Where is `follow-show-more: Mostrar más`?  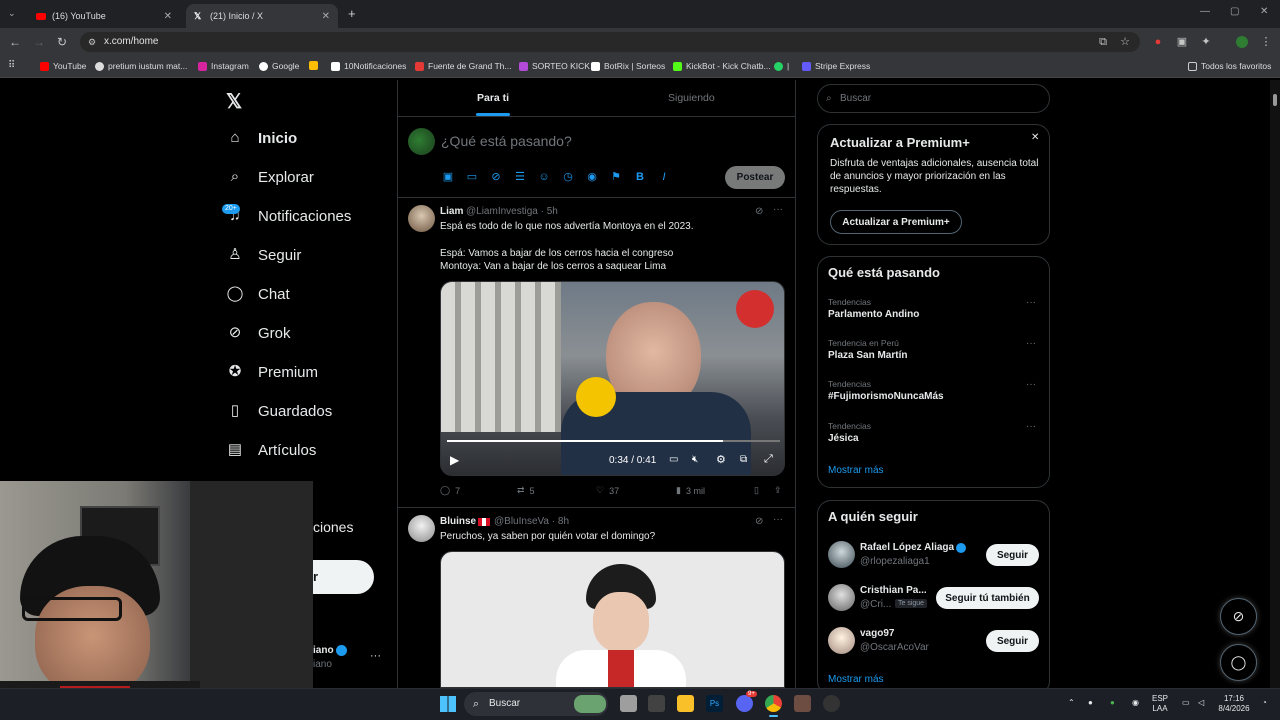 follow-show-more: Mostrar más is located at coordinates (856, 679).